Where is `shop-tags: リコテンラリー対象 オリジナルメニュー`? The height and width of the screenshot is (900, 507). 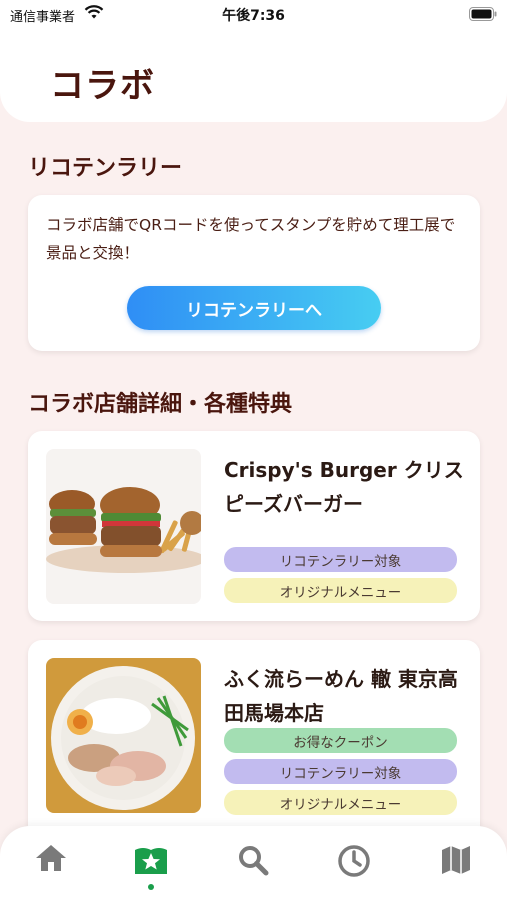
shop-tags: リコテンラリー対象 オリジナルメニュー is located at coordinates (340, 578).